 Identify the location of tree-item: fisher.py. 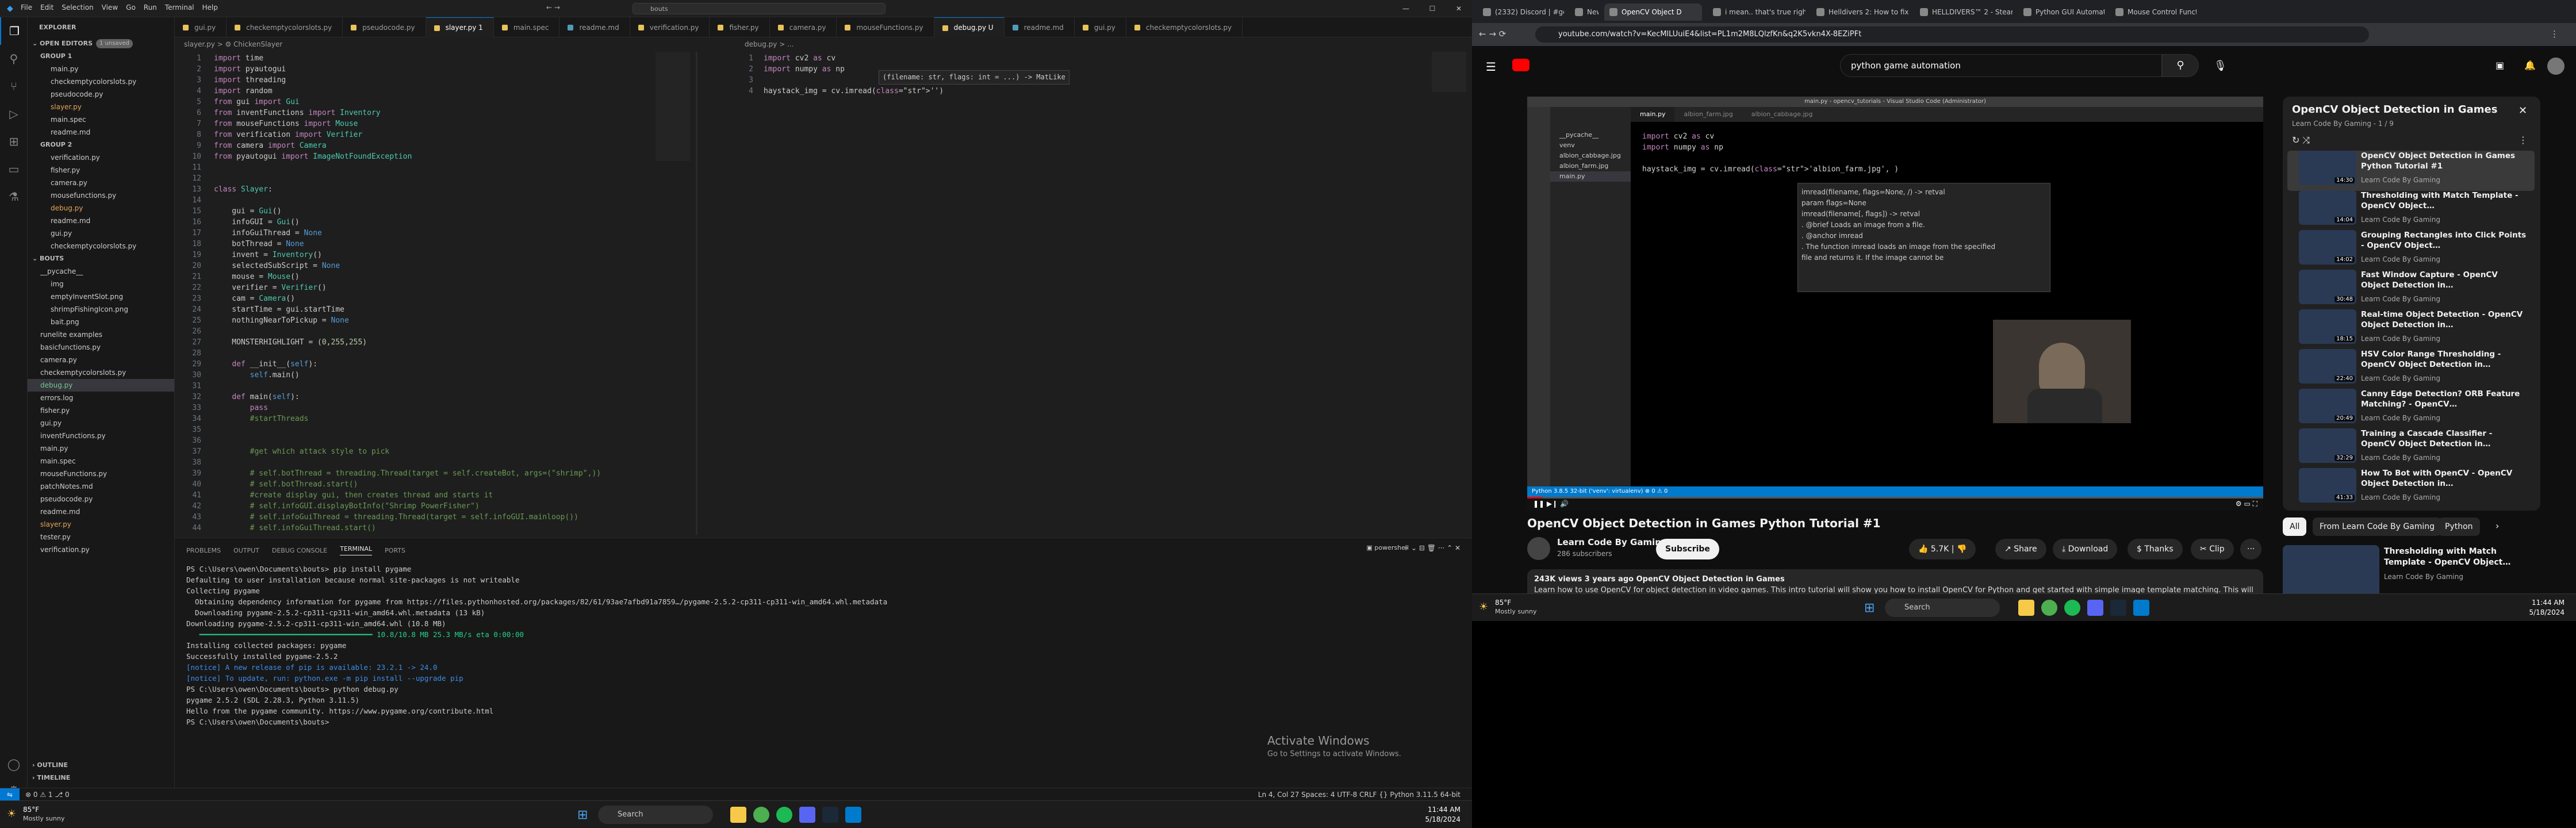
(101, 410).